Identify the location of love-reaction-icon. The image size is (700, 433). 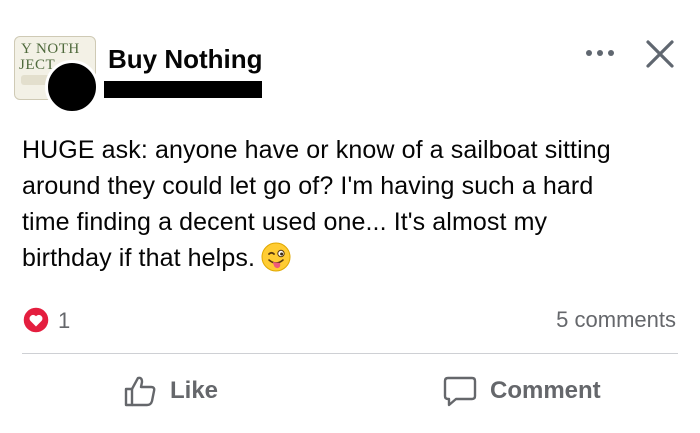
(36, 320).